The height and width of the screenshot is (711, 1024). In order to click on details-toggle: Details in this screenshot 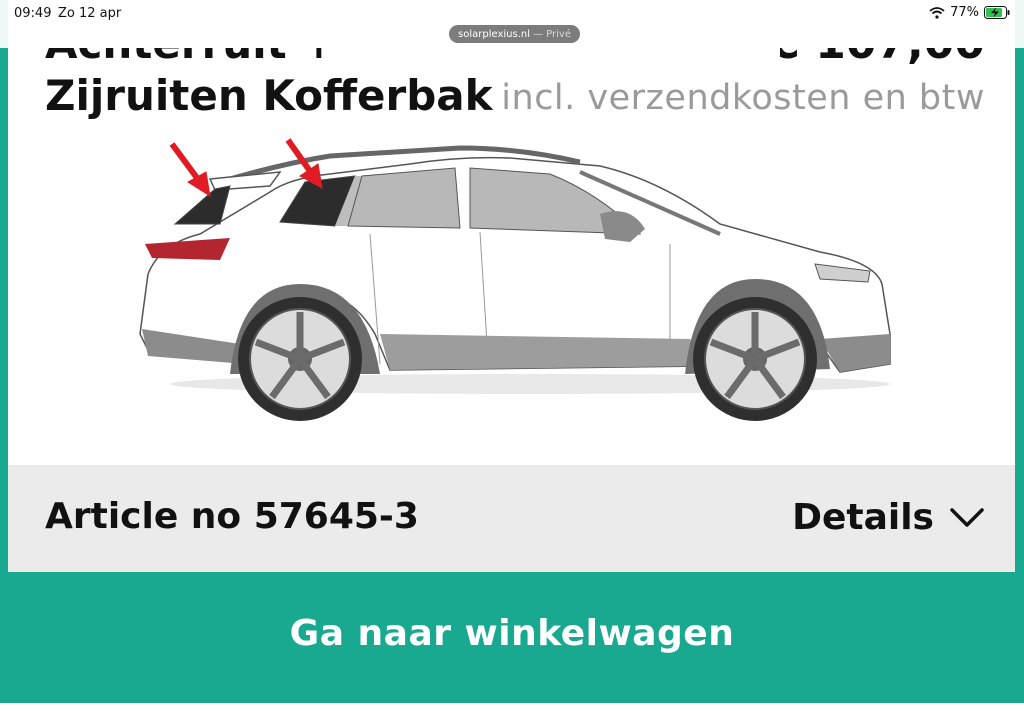, I will do `click(888, 517)`.